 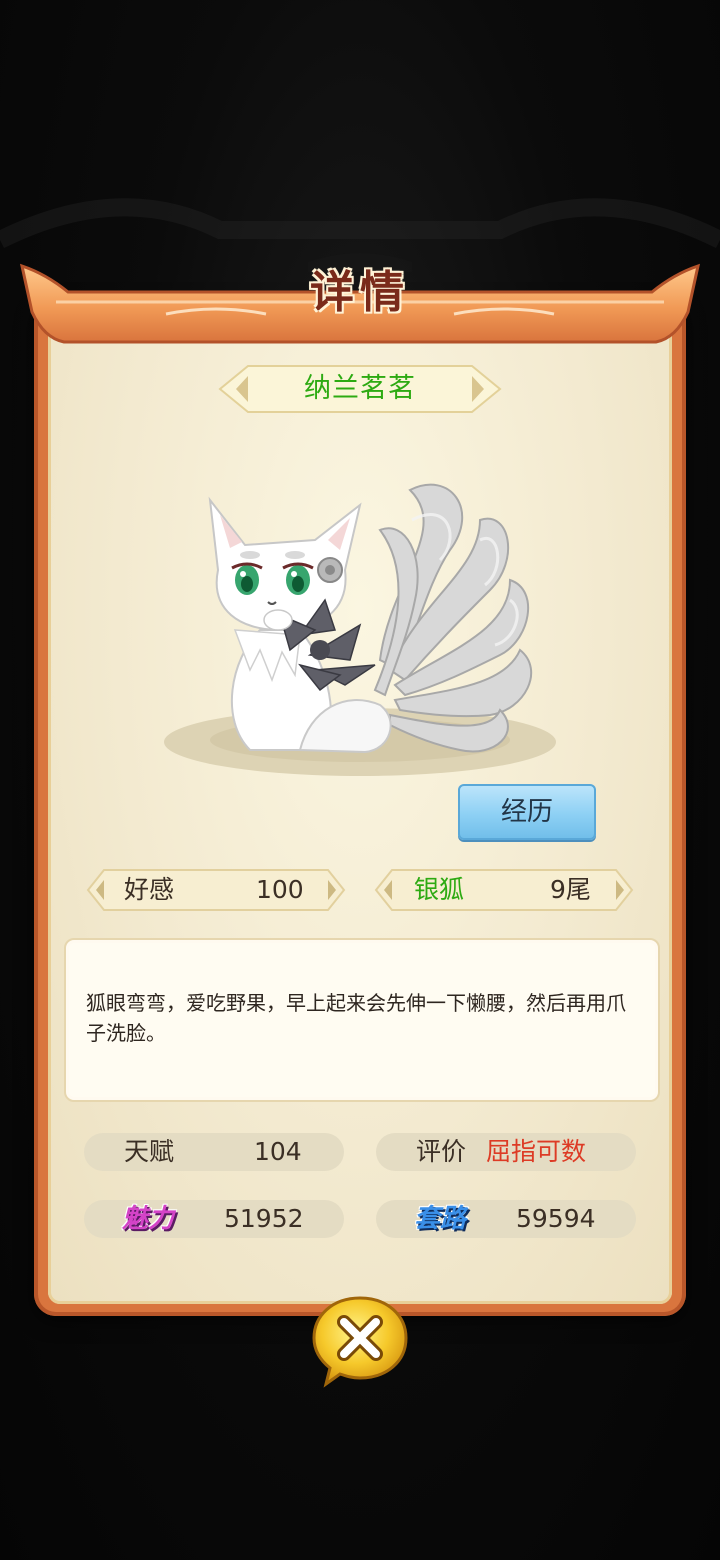 What do you see at coordinates (148, 1219) in the screenshot?
I see `charm-label: 魅力` at bounding box center [148, 1219].